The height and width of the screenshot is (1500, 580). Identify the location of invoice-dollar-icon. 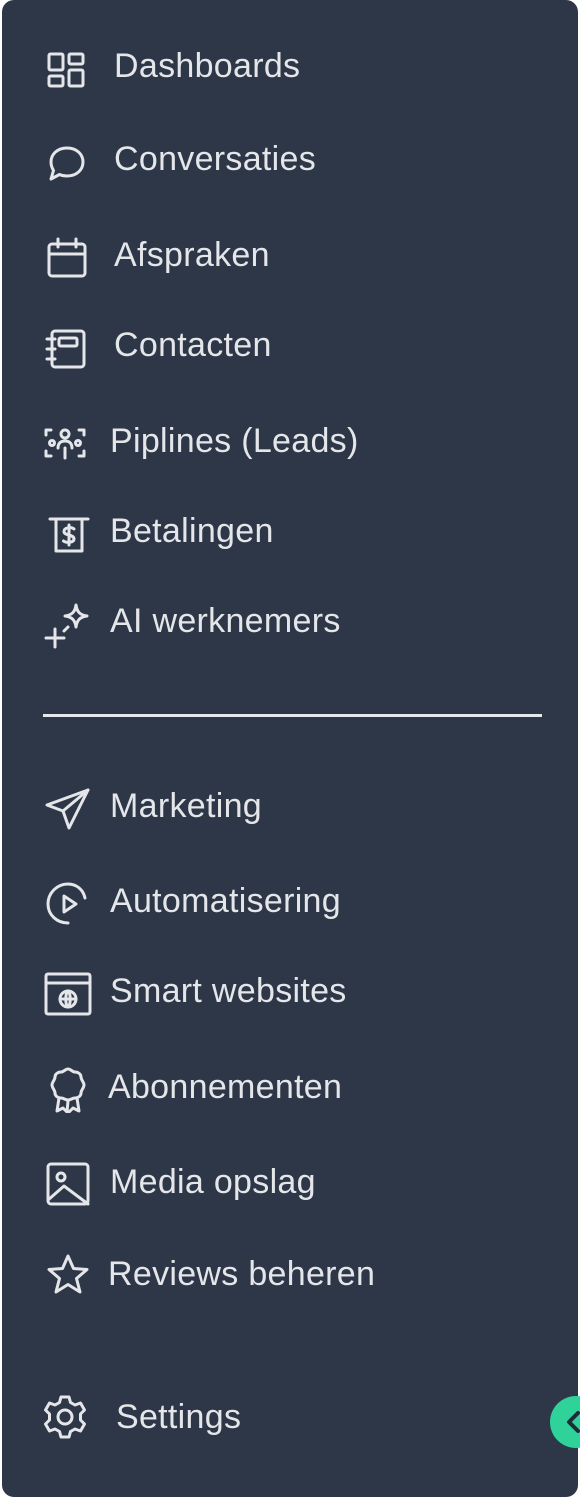
(69, 532).